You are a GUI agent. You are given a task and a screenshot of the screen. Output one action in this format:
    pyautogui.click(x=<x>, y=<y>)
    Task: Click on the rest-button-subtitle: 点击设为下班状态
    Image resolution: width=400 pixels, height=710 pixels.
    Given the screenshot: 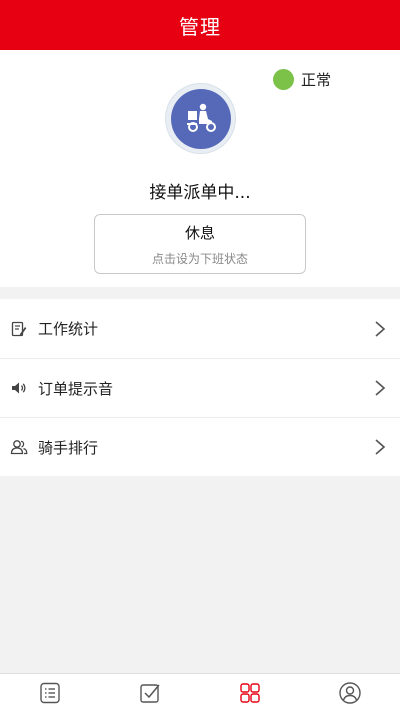 What is the action you would take?
    pyautogui.click(x=199, y=258)
    